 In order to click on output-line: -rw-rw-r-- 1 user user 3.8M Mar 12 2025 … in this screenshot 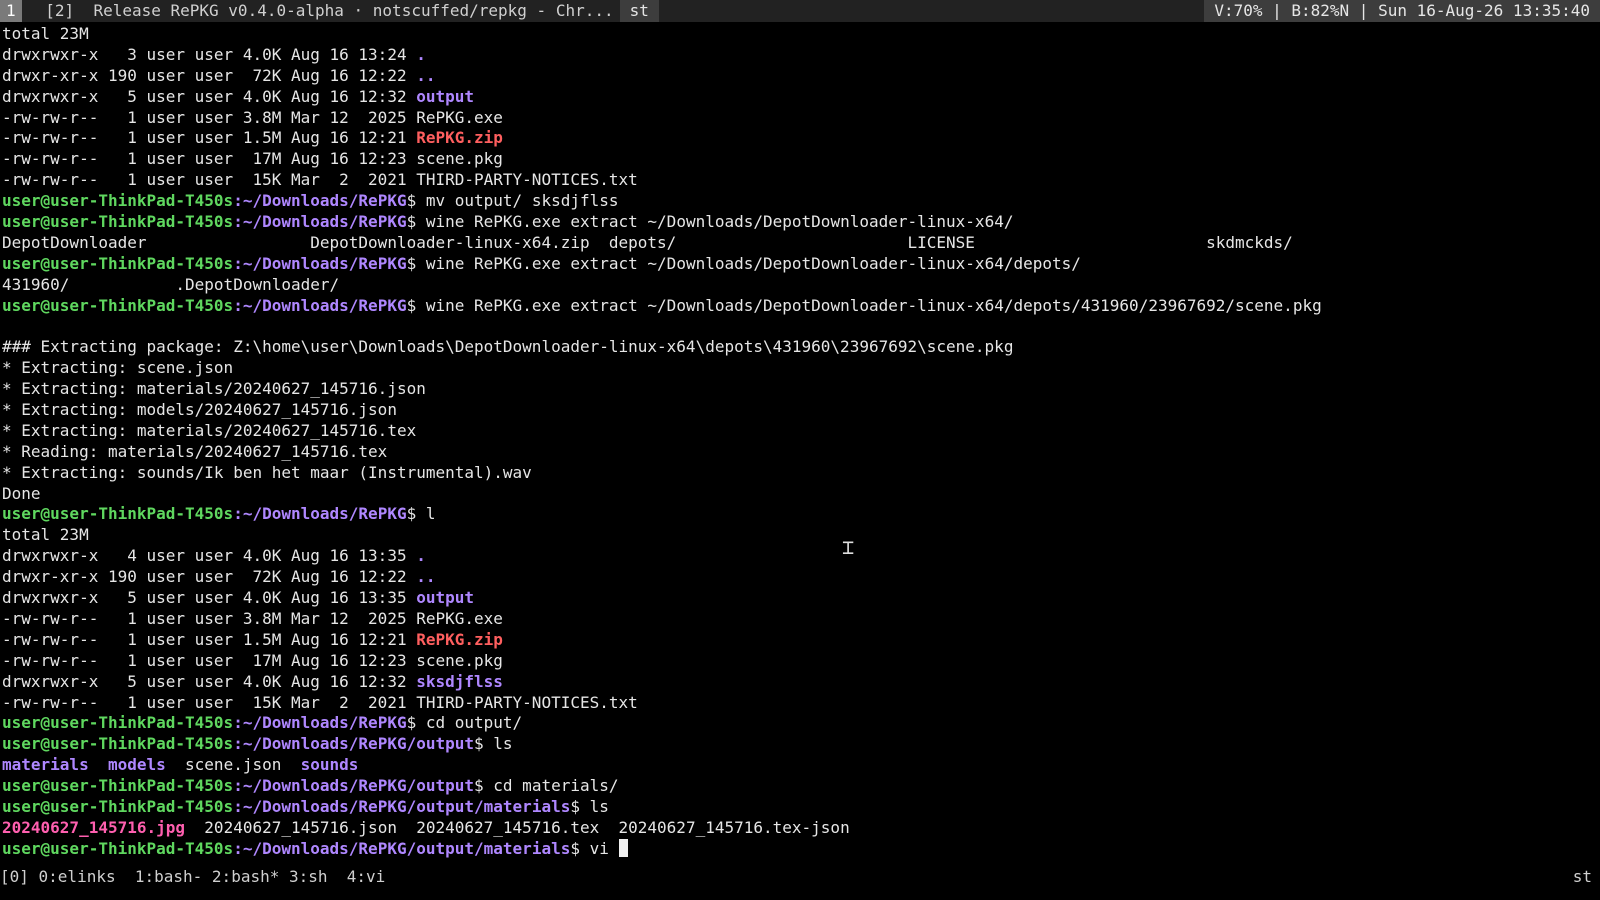, I will do `click(800, 118)`.